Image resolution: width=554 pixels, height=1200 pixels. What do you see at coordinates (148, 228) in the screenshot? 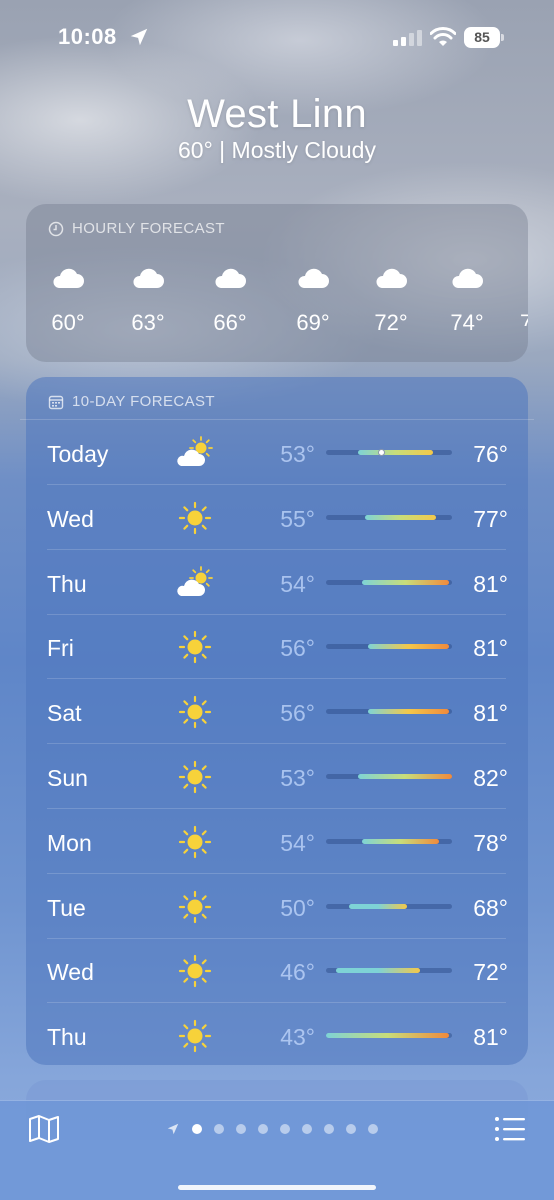
I see `hourly-forecast-title: HOURLY FORECAST` at bounding box center [148, 228].